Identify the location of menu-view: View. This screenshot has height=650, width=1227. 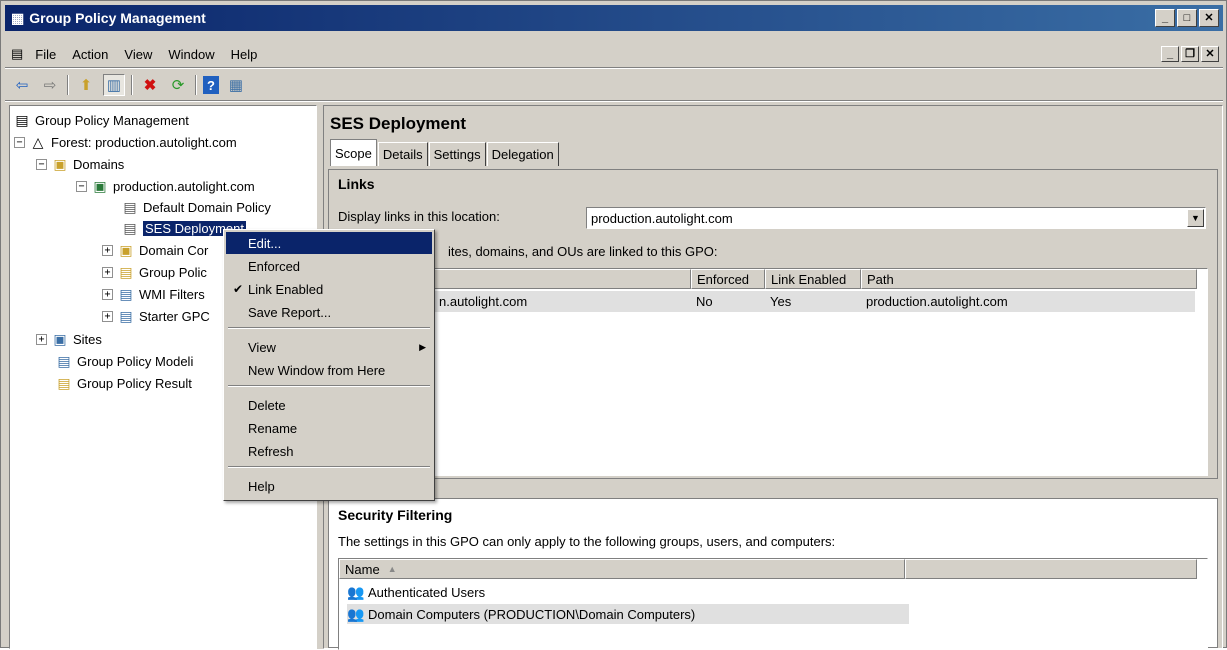
(138, 54).